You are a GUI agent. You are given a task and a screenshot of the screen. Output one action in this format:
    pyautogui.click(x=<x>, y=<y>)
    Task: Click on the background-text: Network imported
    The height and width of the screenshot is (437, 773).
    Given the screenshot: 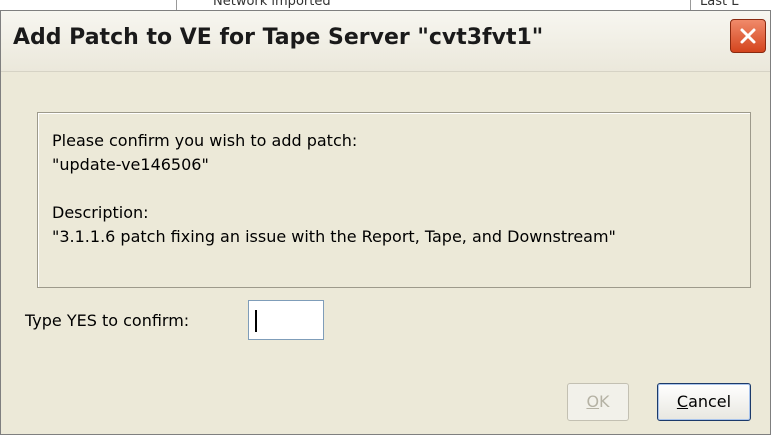 What is the action you would take?
    pyautogui.click(x=272, y=4)
    